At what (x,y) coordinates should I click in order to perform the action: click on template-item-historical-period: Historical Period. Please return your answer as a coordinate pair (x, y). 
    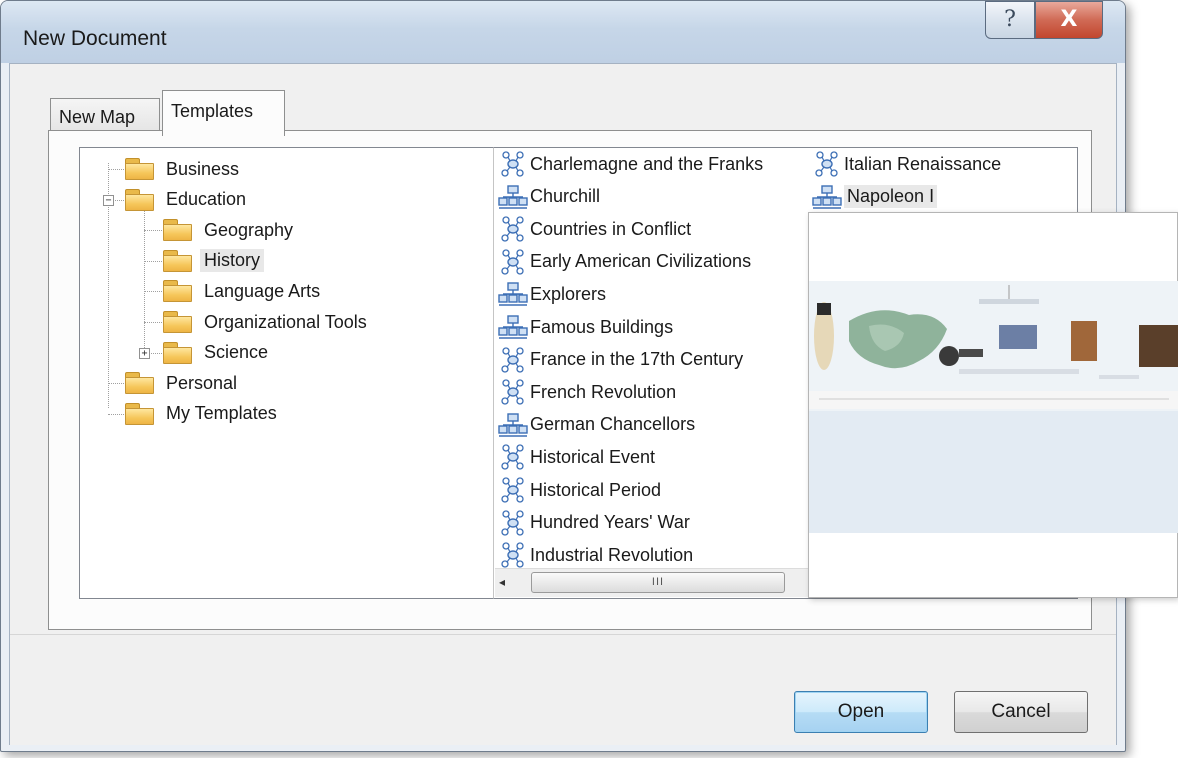
    Looking at the image, I should click on (579, 490).